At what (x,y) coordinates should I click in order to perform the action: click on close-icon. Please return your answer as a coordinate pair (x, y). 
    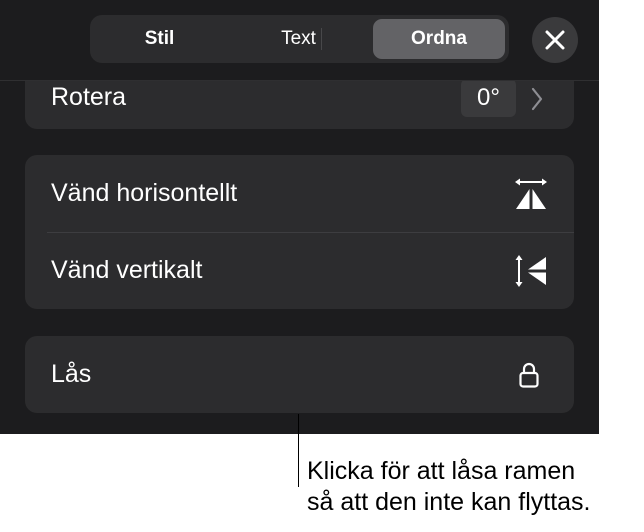
    Looking at the image, I should click on (555, 42).